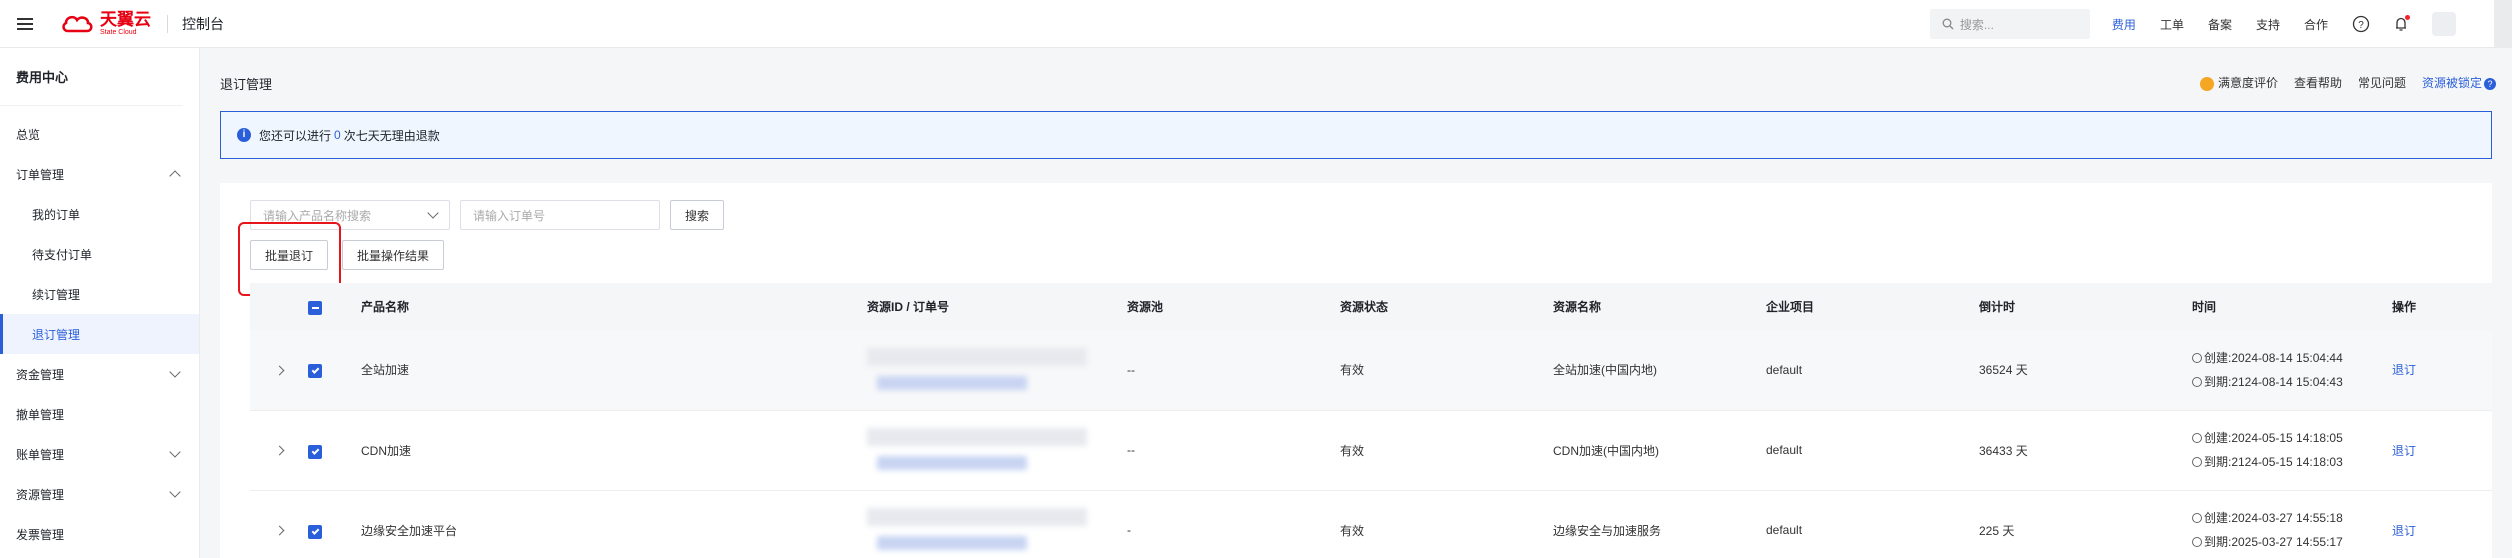  I want to click on logo: 天翼云 State Cloud, so click(105, 23).